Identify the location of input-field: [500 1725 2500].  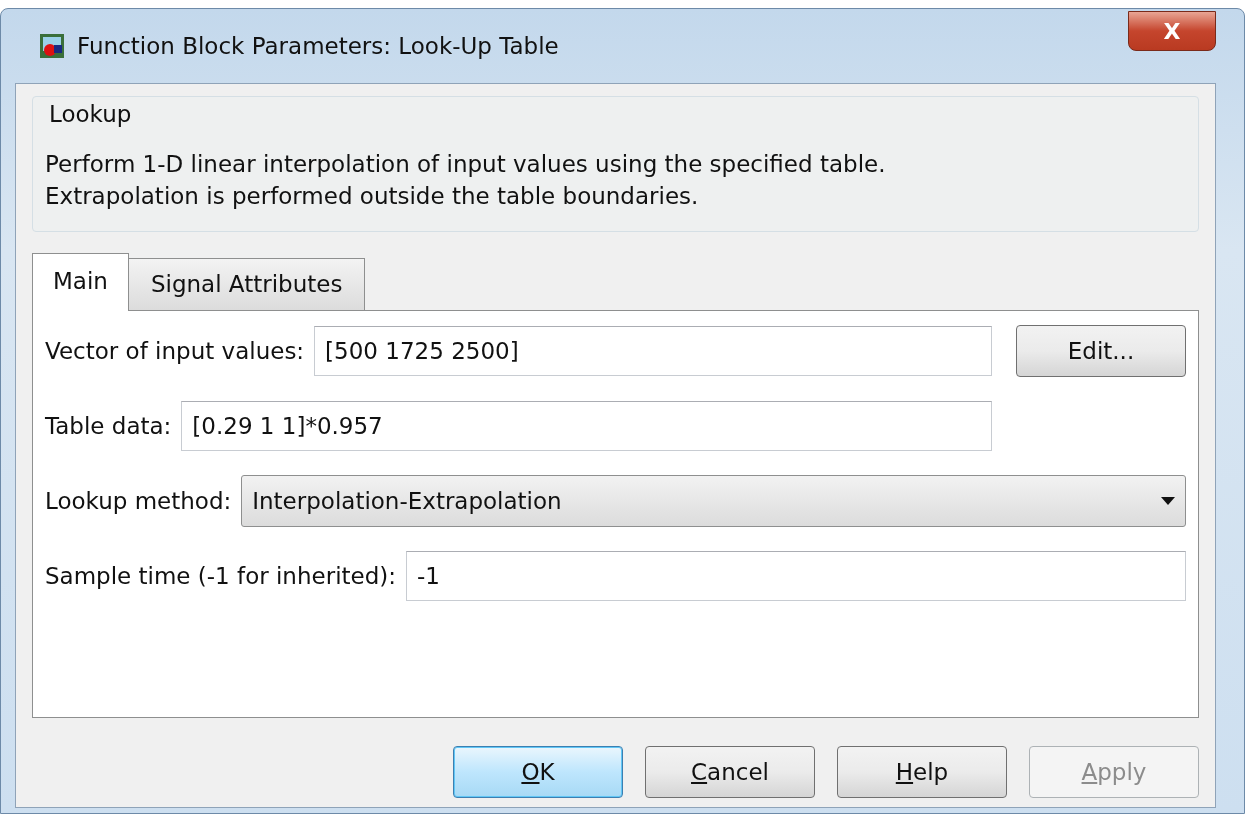
(653, 350).